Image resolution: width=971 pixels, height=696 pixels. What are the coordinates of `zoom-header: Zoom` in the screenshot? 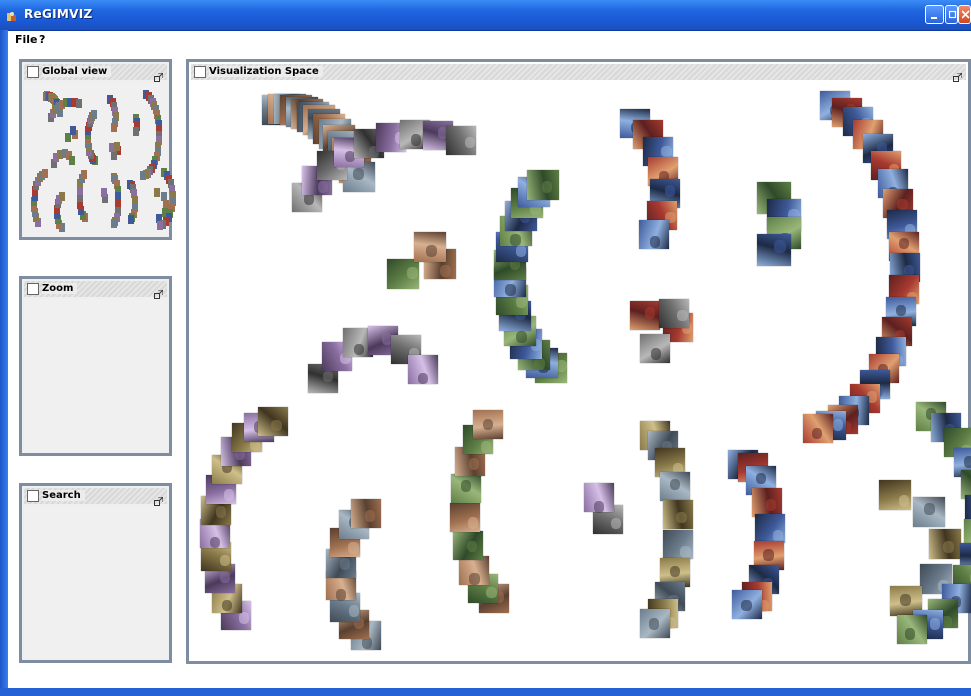 It's located at (95, 290).